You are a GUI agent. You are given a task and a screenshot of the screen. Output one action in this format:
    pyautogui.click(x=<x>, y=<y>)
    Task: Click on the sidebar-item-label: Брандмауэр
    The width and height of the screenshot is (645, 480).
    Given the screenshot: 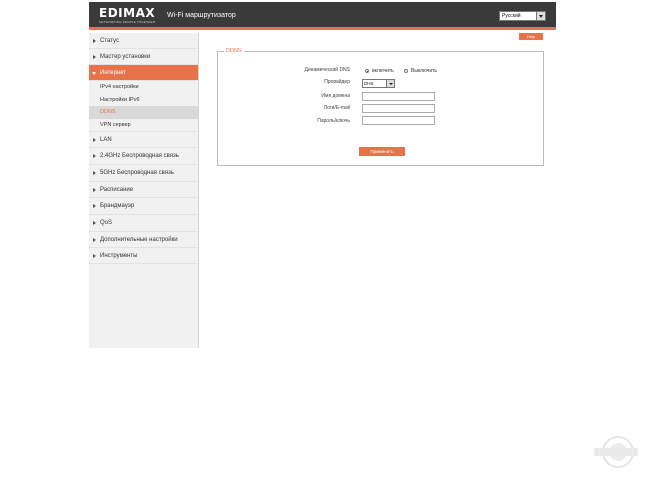 What is the action you would take?
    pyautogui.click(x=117, y=206)
    